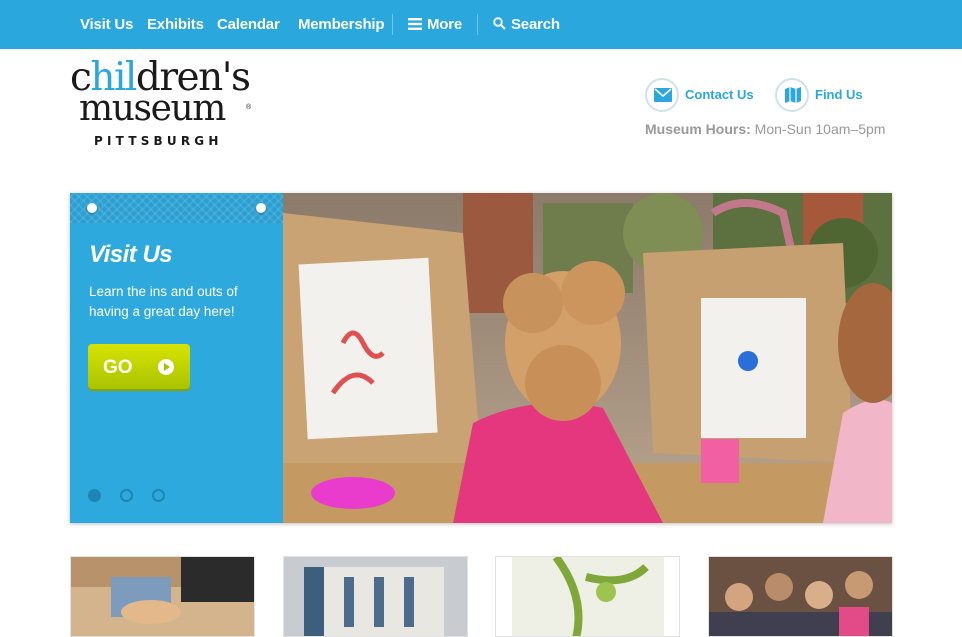 Image resolution: width=962 pixels, height=637 pixels. I want to click on envelope-icon, so click(662, 95).